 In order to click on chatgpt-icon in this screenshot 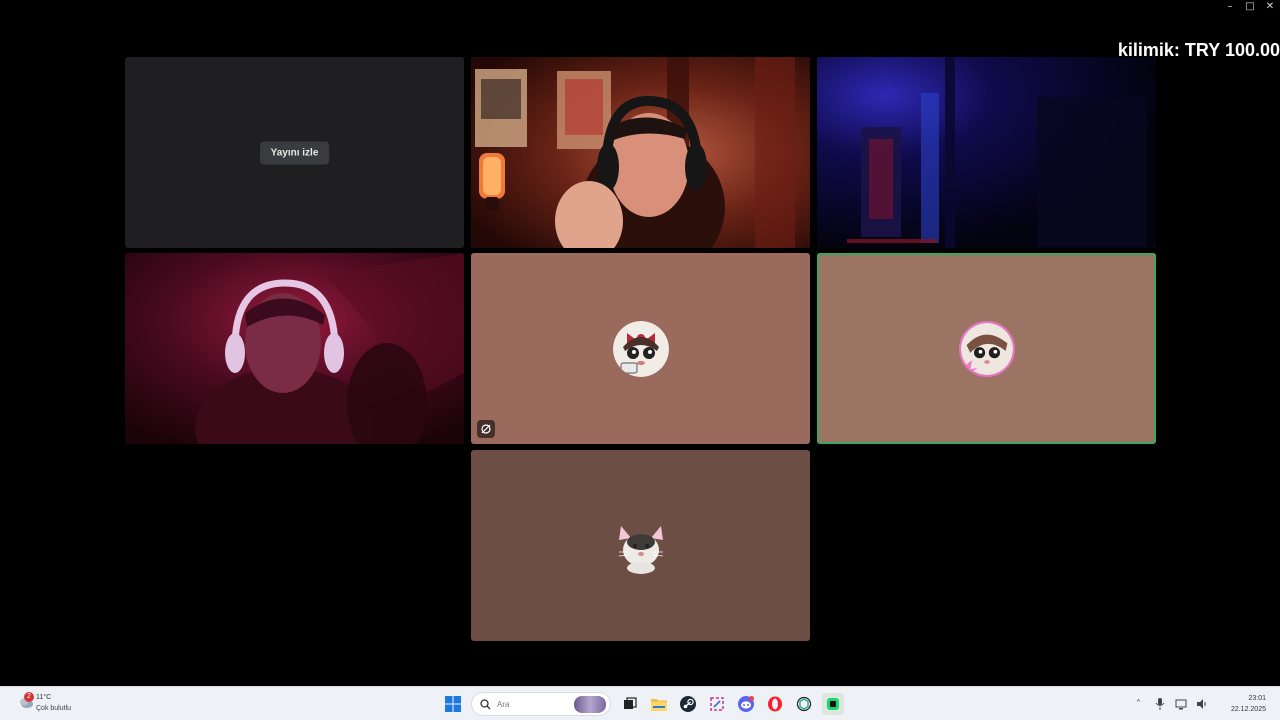, I will do `click(804, 704)`.